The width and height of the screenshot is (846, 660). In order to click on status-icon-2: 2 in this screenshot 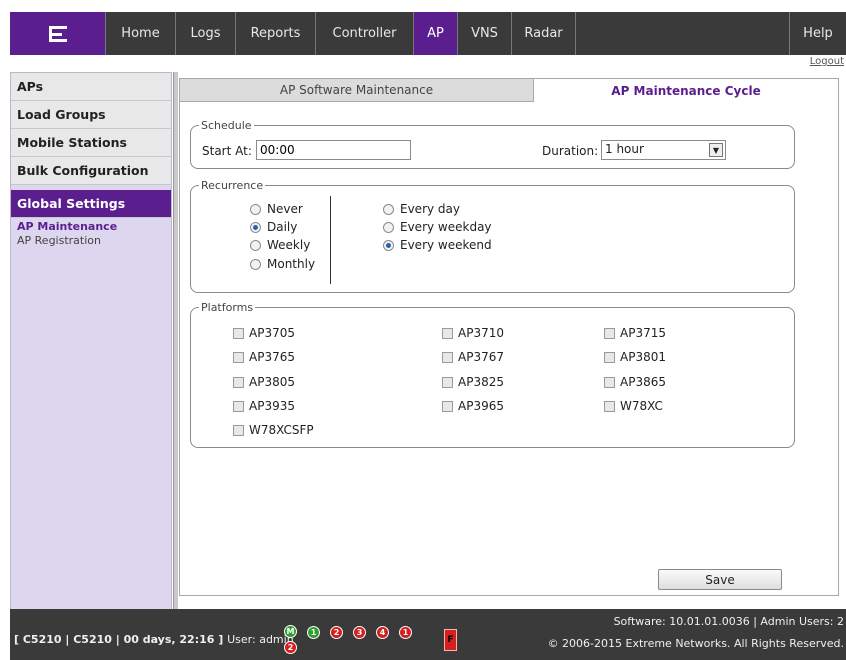, I will do `click(336, 632)`.